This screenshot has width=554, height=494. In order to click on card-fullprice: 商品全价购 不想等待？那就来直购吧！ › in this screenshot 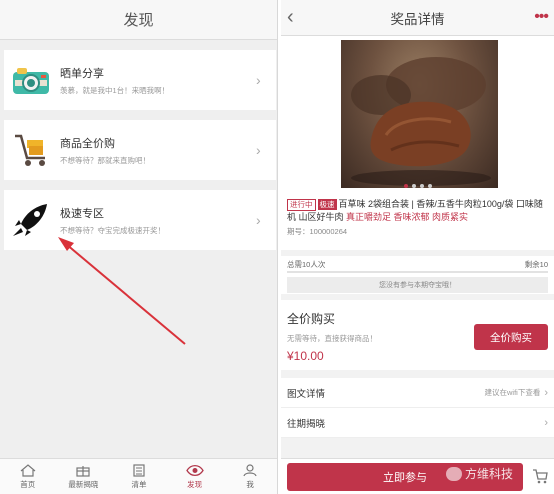, I will do `click(140, 150)`.